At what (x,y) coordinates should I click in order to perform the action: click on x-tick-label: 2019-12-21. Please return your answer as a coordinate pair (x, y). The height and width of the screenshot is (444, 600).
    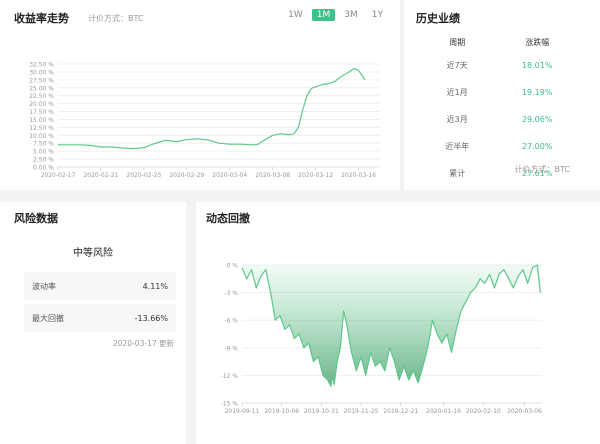
    Looking at the image, I should click on (400, 411).